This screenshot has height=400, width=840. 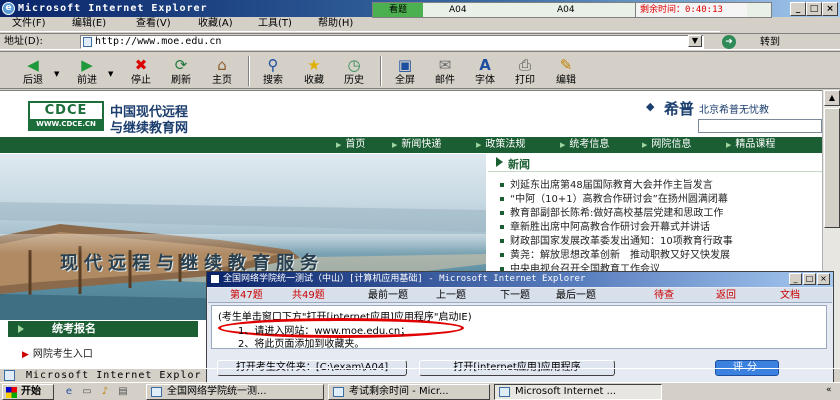 I want to click on view-question-tab: 看题, so click(x=398, y=10).